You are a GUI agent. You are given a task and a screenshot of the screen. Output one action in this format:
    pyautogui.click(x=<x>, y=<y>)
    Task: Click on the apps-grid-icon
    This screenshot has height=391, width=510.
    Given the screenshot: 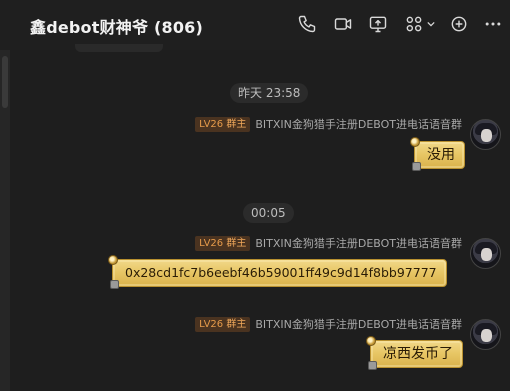 What is the action you would take?
    pyautogui.click(x=414, y=24)
    